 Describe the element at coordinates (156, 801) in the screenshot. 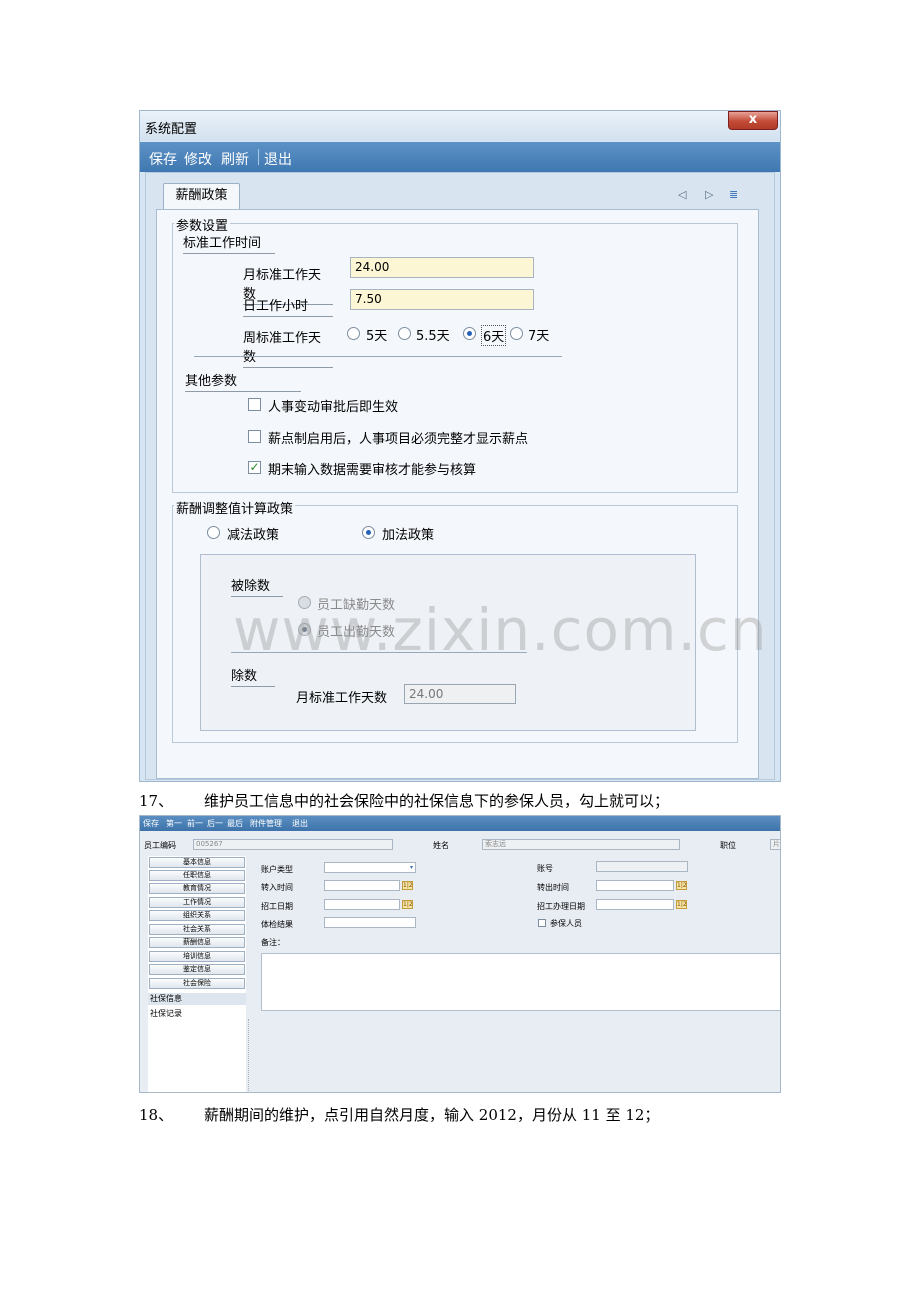

I see `caption-17-number: 17、` at that location.